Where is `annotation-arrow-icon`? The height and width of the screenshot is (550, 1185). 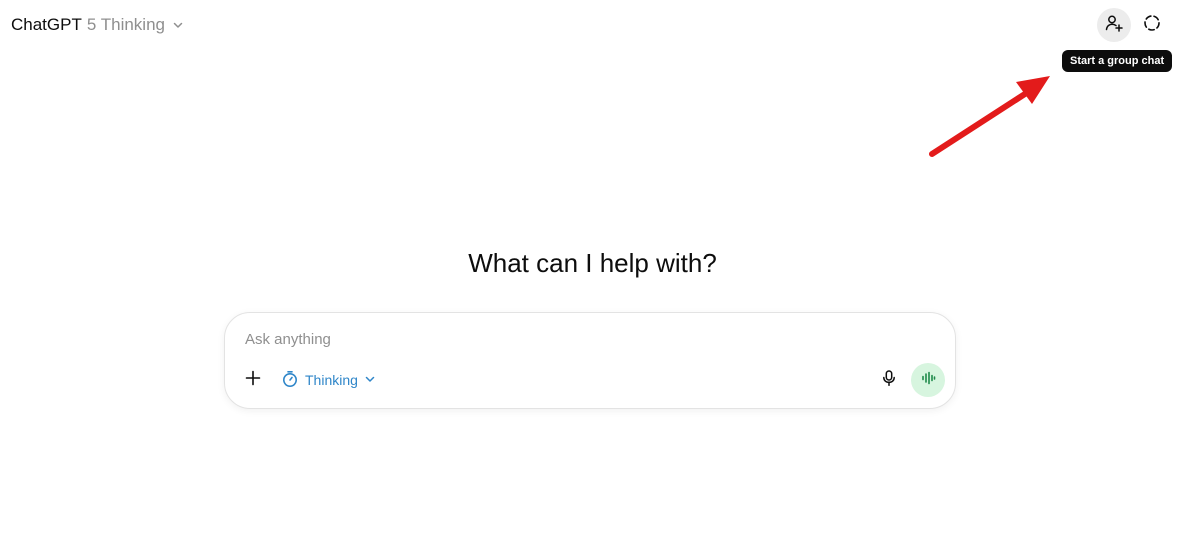
annotation-arrow-icon is located at coordinates (989, 116).